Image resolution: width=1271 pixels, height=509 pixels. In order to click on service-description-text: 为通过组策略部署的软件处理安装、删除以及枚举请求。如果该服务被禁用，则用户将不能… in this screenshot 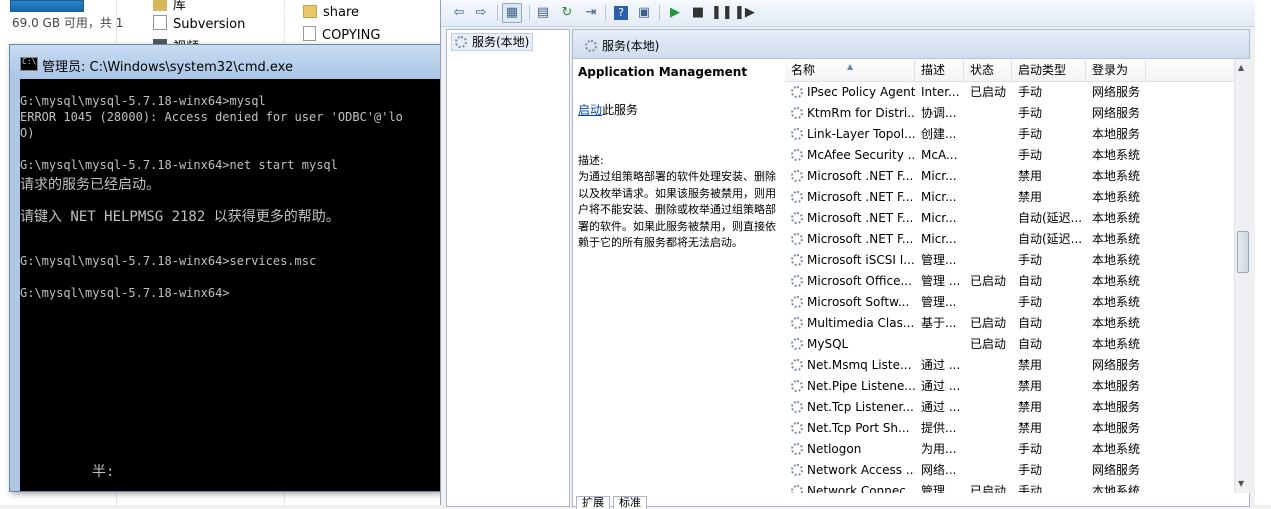, I will do `click(677, 209)`.